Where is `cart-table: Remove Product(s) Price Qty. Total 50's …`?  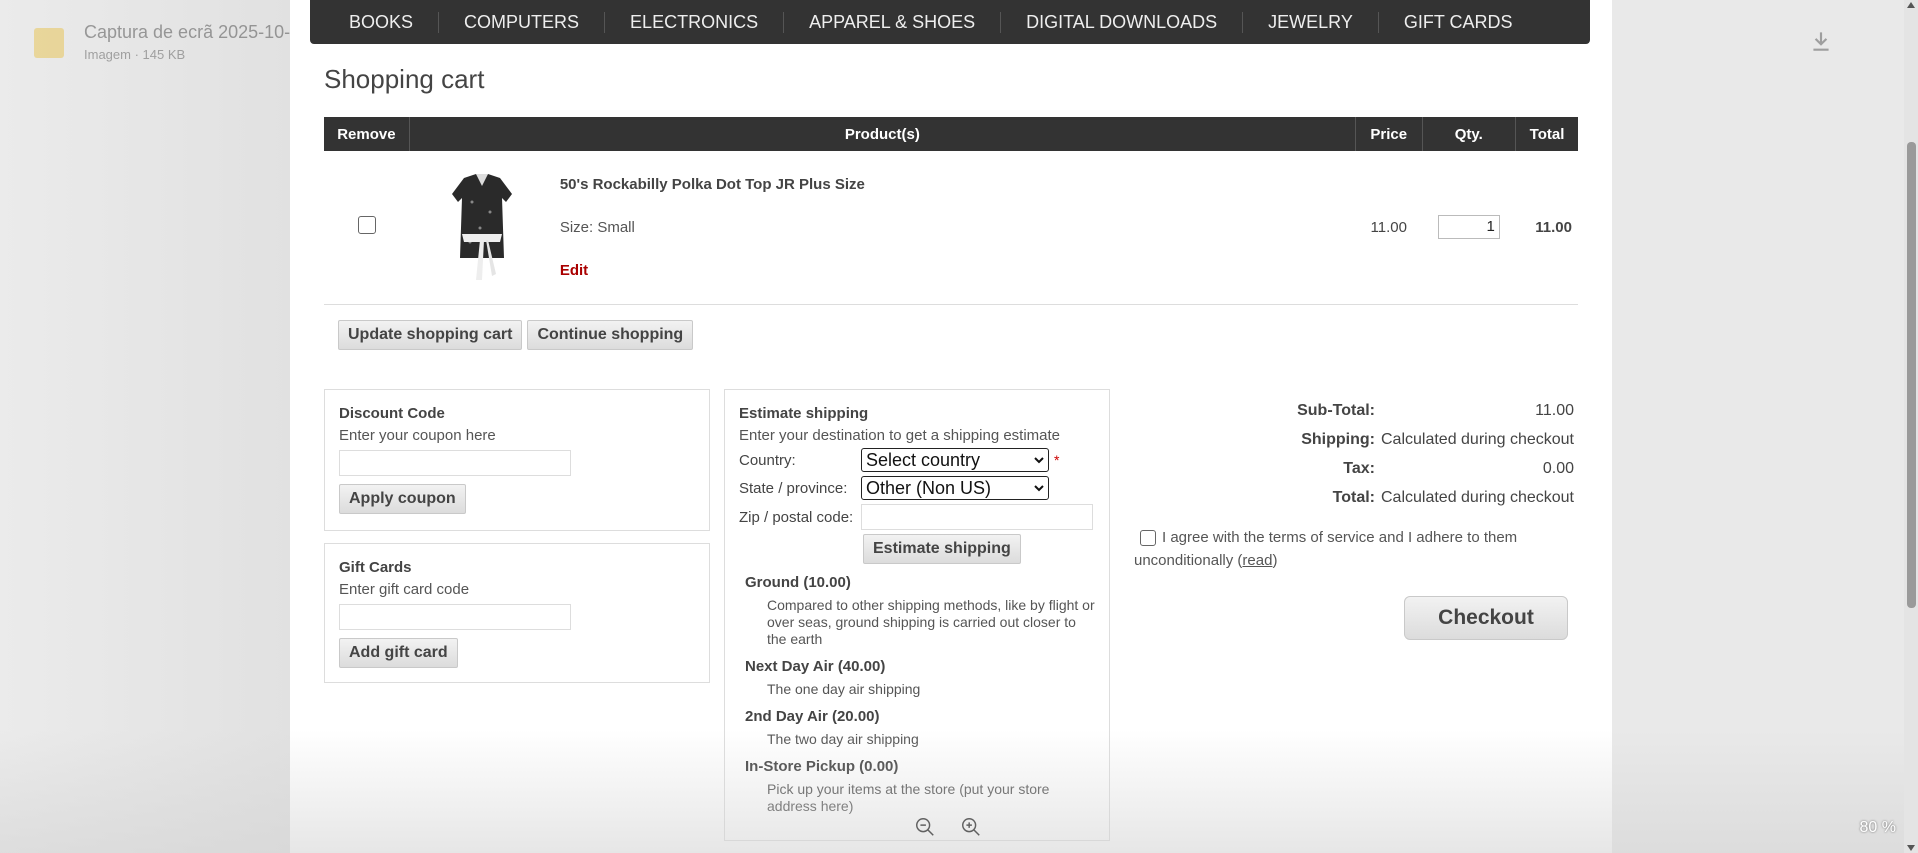
cart-table: Remove Product(s) Price Qty. Total 50's … is located at coordinates (951, 211).